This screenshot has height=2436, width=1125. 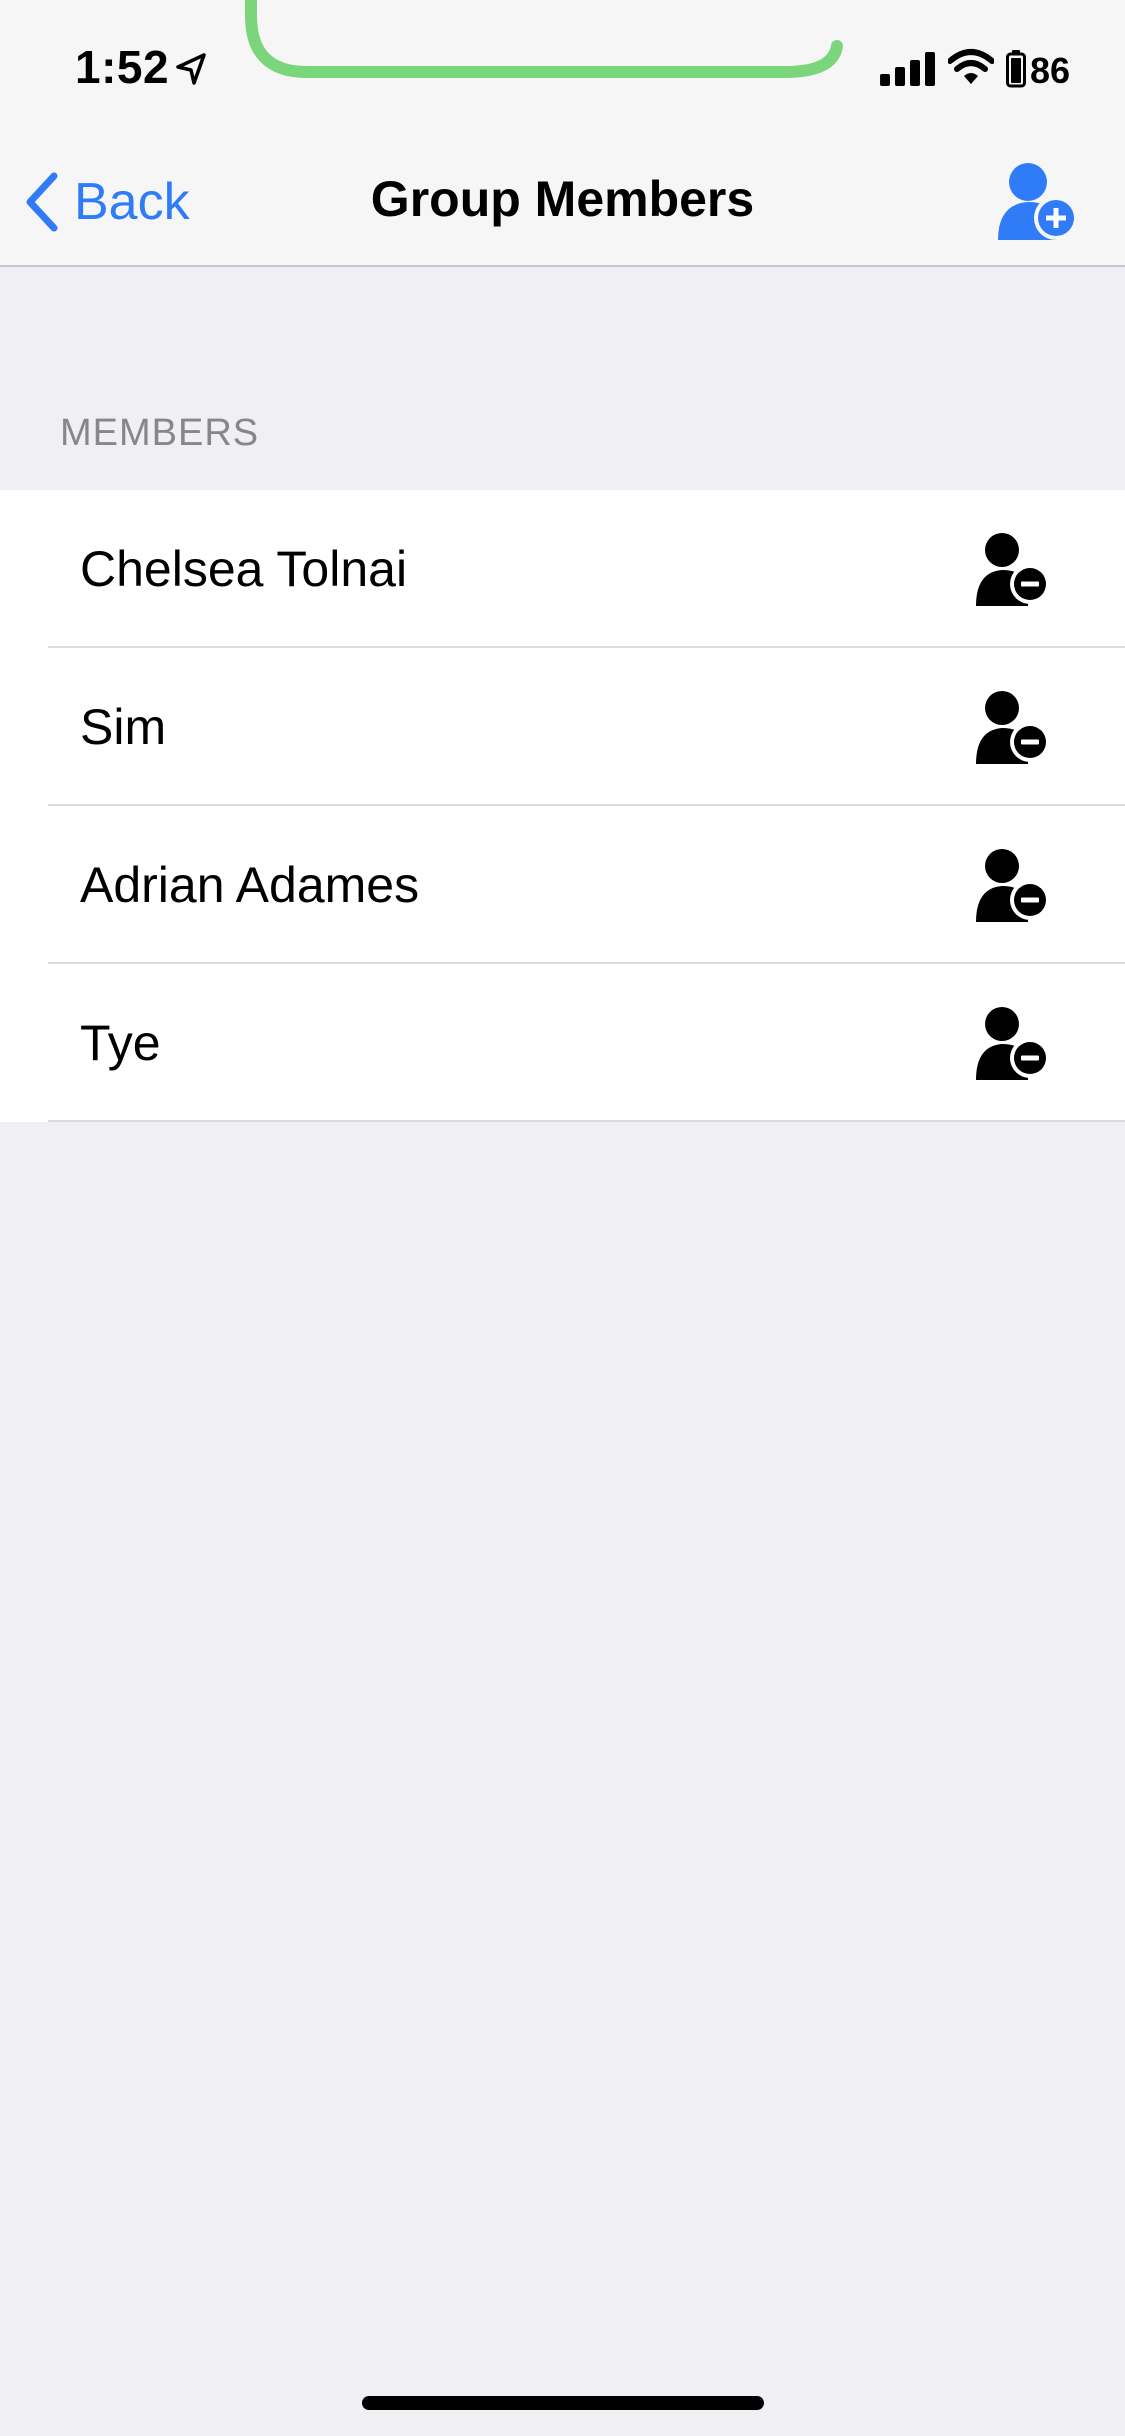 I want to click on member-name: Adrian Adames, so click(x=250, y=885).